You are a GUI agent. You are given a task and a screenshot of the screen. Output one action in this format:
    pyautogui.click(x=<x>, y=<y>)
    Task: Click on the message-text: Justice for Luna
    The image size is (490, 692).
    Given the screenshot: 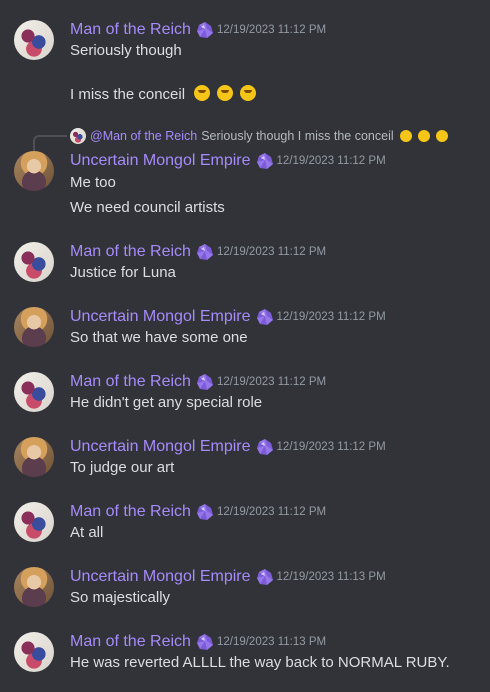 What is the action you would take?
    pyautogui.click(x=123, y=272)
    